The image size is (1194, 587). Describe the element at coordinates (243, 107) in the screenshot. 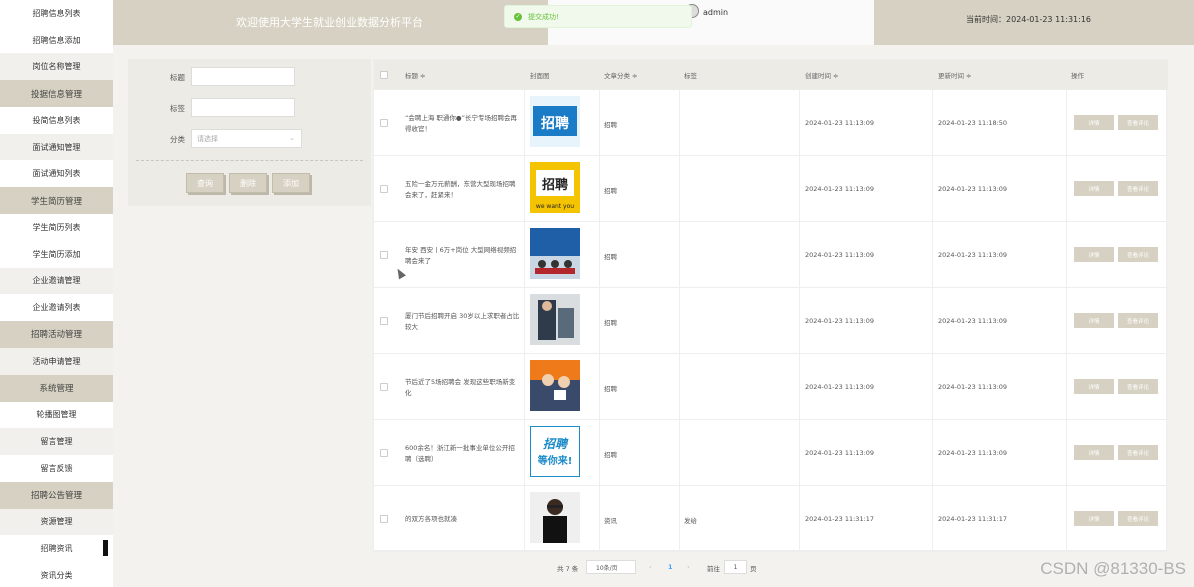

I see `tag-input` at that location.